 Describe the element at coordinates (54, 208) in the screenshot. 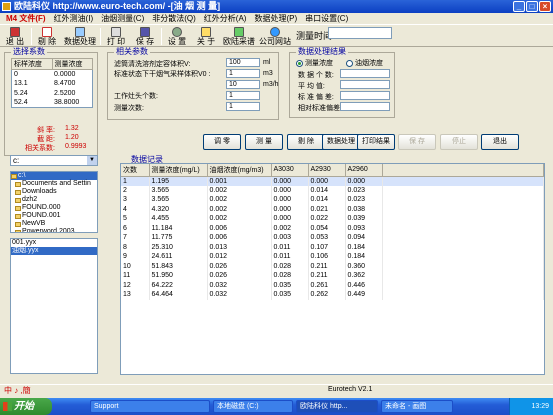

I see `folder-item: FOUND.000` at that location.